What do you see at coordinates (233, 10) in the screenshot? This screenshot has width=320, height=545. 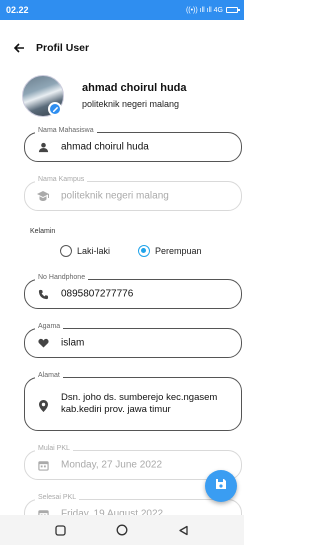 I see `battery-icon` at bounding box center [233, 10].